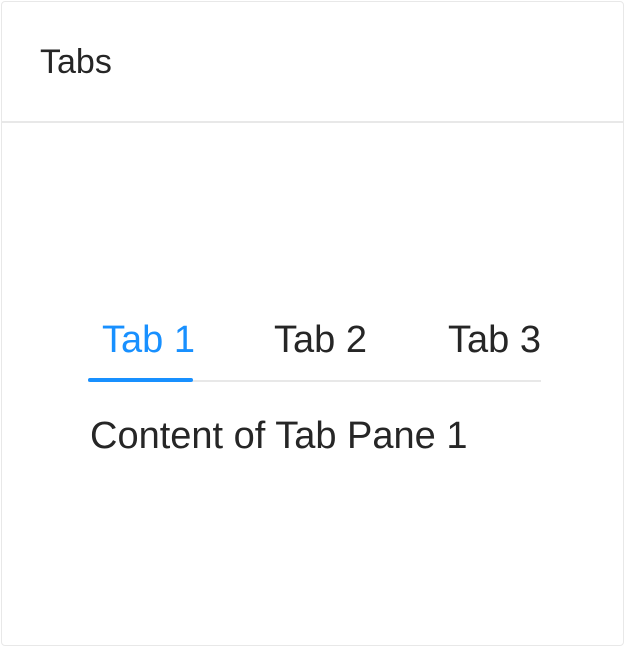 This screenshot has width=627, height=649. Describe the element at coordinates (279, 436) in the screenshot. I see `tab-pane-content: Content of Tab Pane 1` at that location.